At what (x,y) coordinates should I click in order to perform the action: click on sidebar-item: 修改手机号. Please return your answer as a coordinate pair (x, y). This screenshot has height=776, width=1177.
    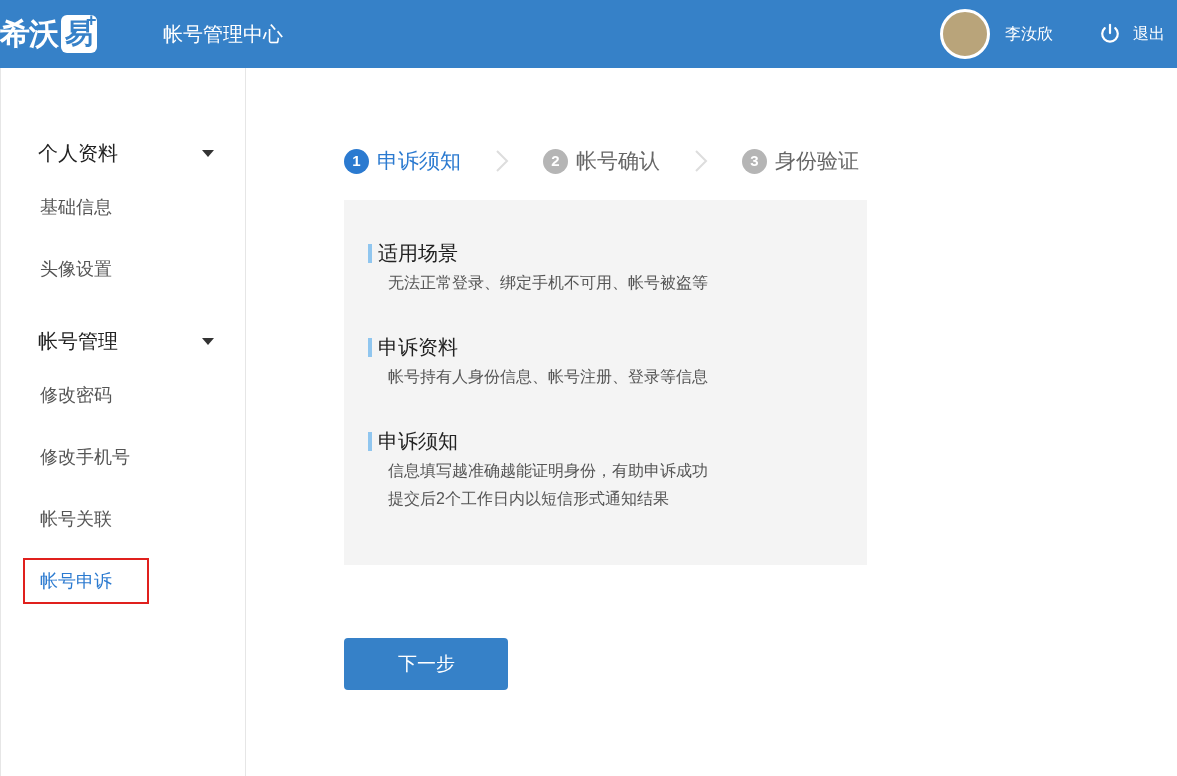
    Looking at the image, I should click on (85, 457).